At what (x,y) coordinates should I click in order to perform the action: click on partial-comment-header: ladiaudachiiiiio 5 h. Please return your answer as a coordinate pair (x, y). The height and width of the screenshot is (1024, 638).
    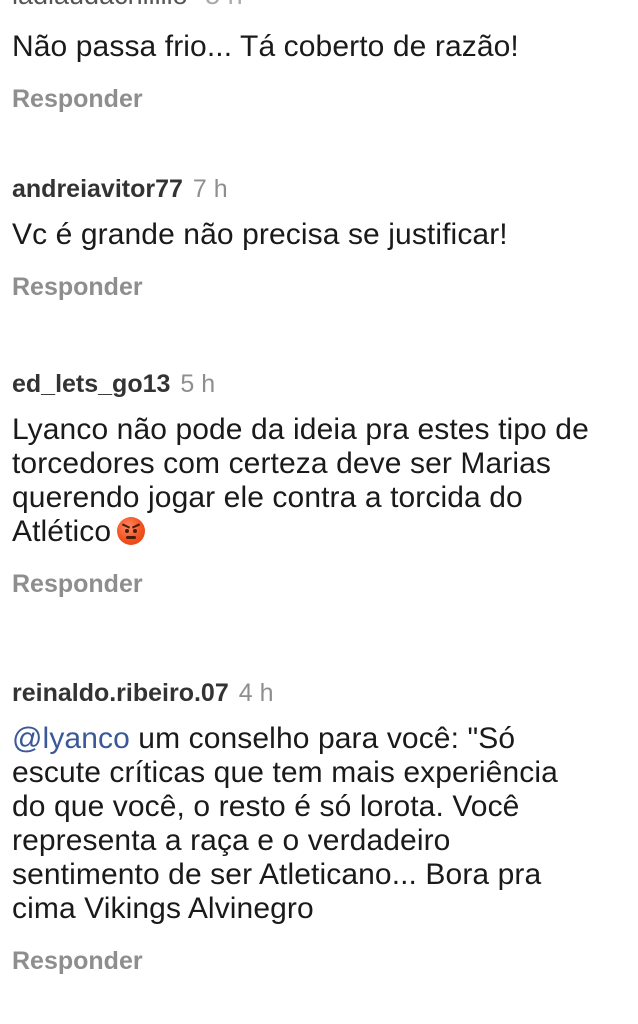
    Looking at the image, I should click on (127, 5).